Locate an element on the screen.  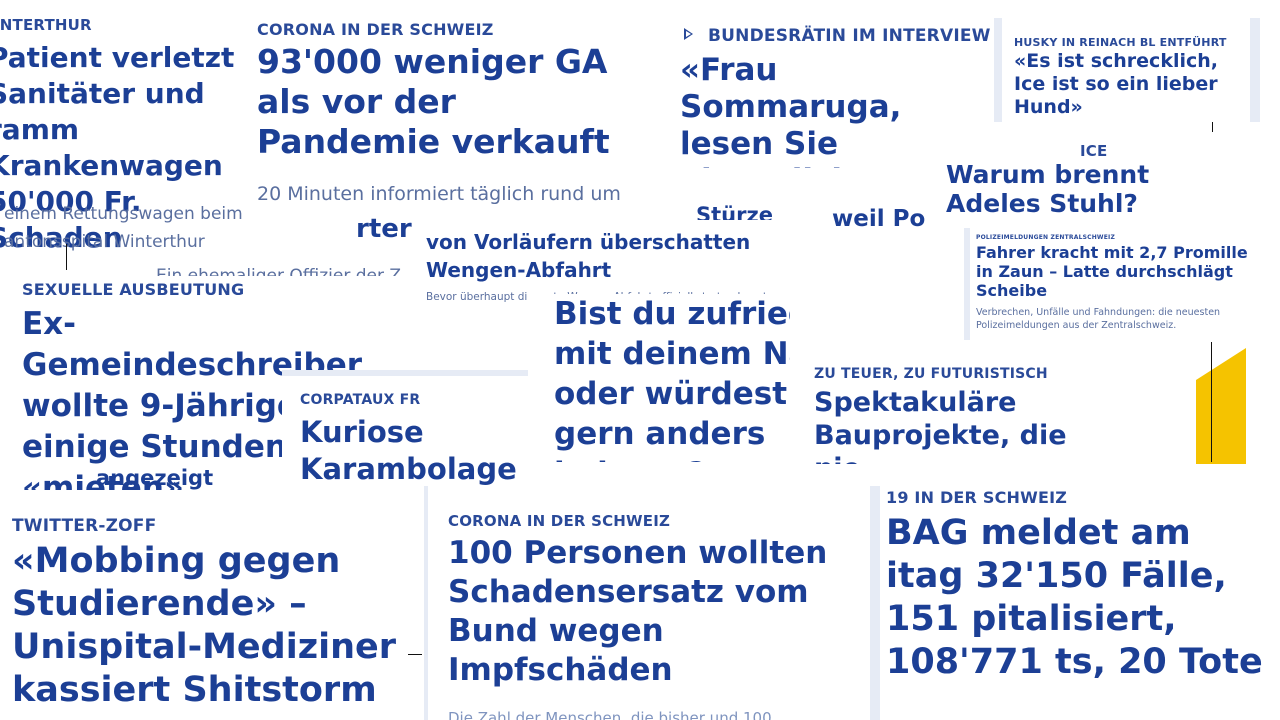
card-headline: rter is located at coordinates (384, 229).